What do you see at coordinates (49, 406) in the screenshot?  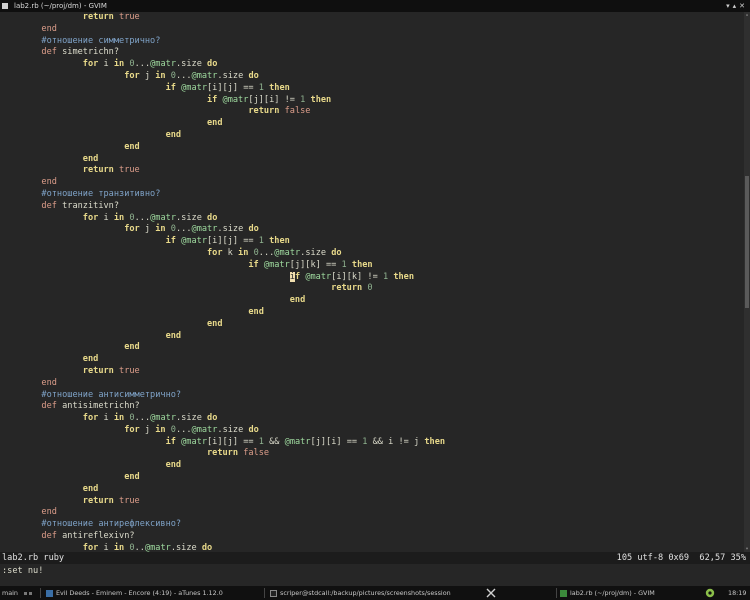 I see `code-token: def` at bounding box center [49, 406].